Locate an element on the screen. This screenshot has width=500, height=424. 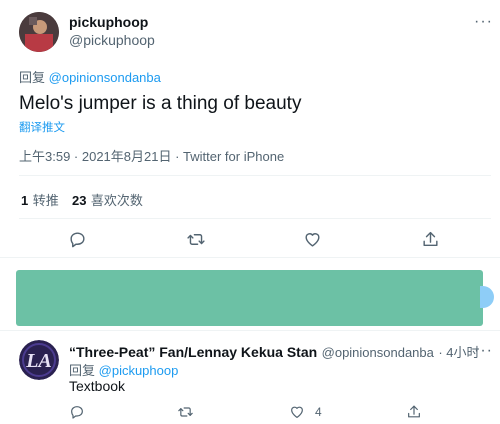
reply-context: 回复 @opinionsondanba is located at coordinates (90, 76).